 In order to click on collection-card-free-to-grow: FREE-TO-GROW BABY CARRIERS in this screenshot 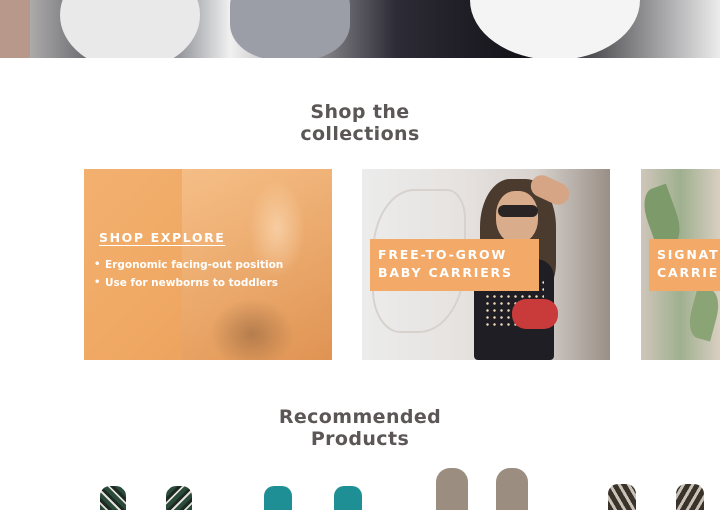, I will do `click(486, 264)`.